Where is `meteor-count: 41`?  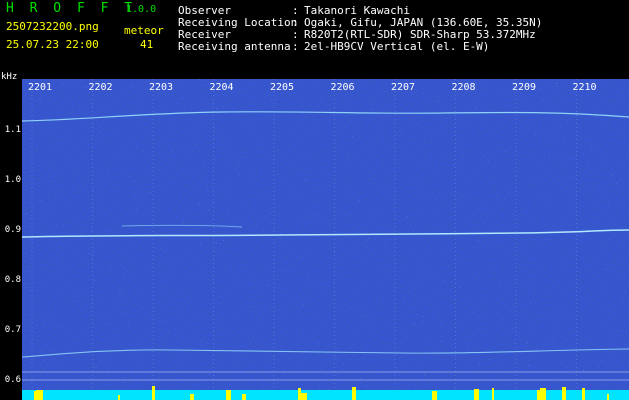 meteor-count: 41 is located at coordinates (147, 44).